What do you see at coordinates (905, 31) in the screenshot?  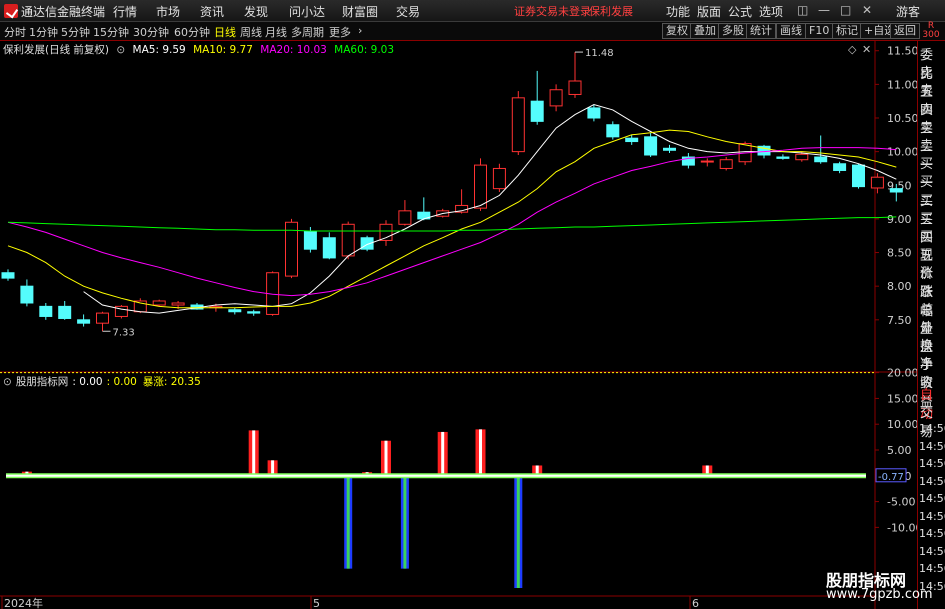 I see `toolbar-button-8: 返回` at bounding box center [905, 31].